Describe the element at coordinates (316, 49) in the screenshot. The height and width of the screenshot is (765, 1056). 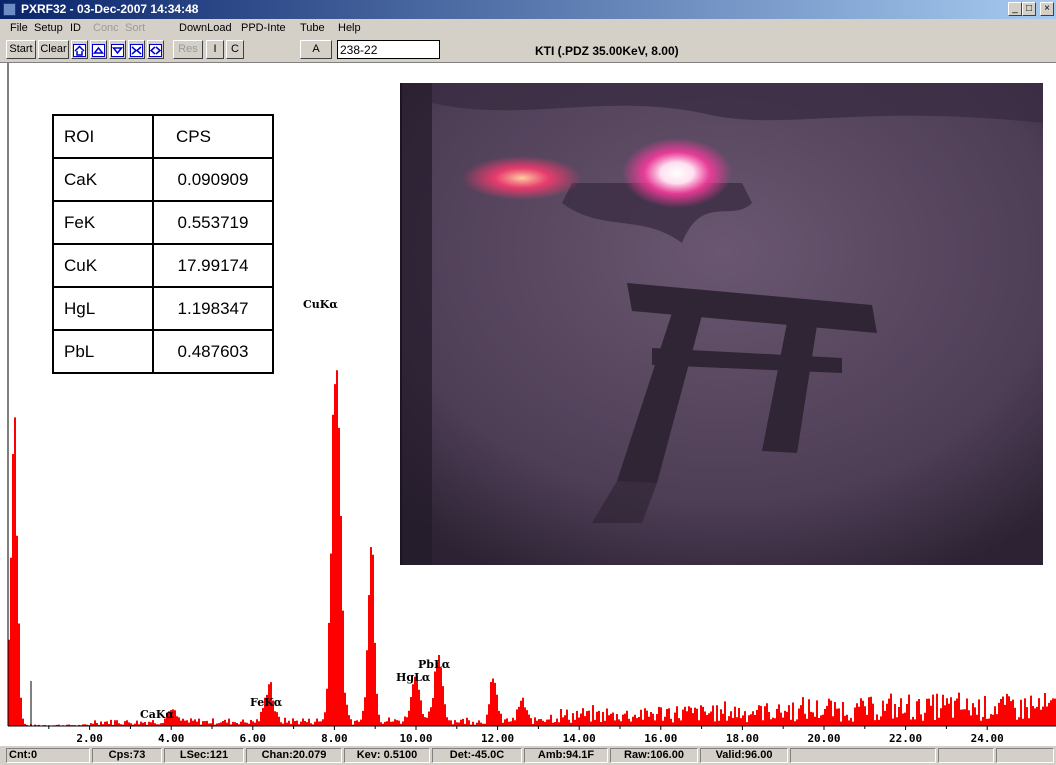
I see `a-button: A` at that location.